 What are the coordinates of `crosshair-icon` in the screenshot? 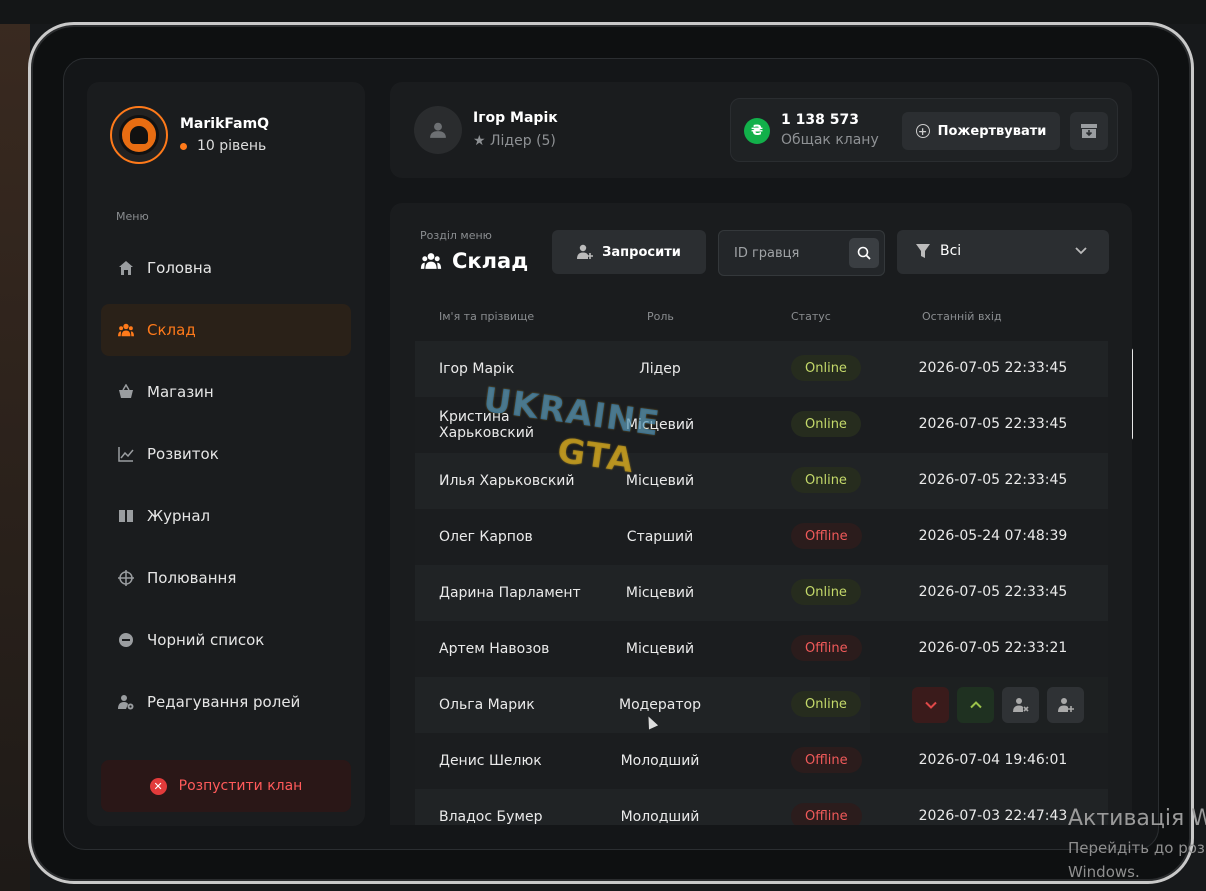 It's located at (126, 578).